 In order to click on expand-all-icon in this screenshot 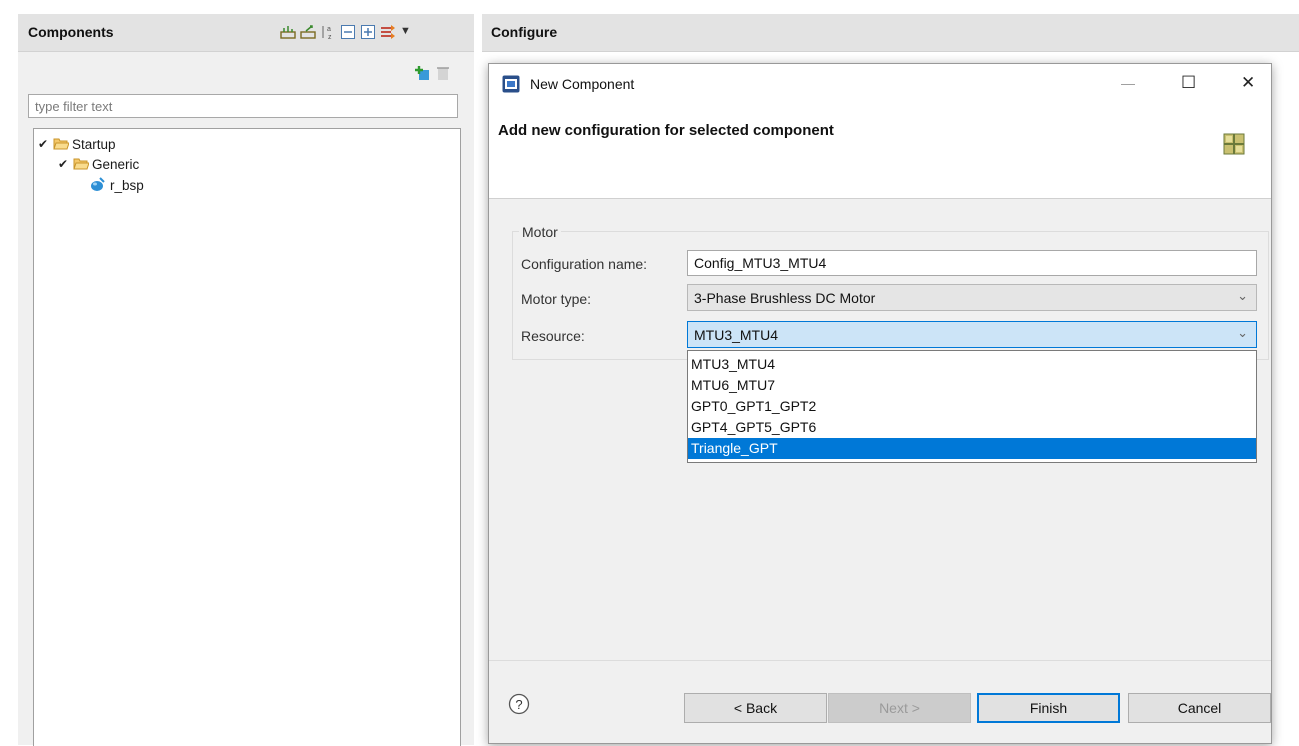, I will do `click(368, 32)`.